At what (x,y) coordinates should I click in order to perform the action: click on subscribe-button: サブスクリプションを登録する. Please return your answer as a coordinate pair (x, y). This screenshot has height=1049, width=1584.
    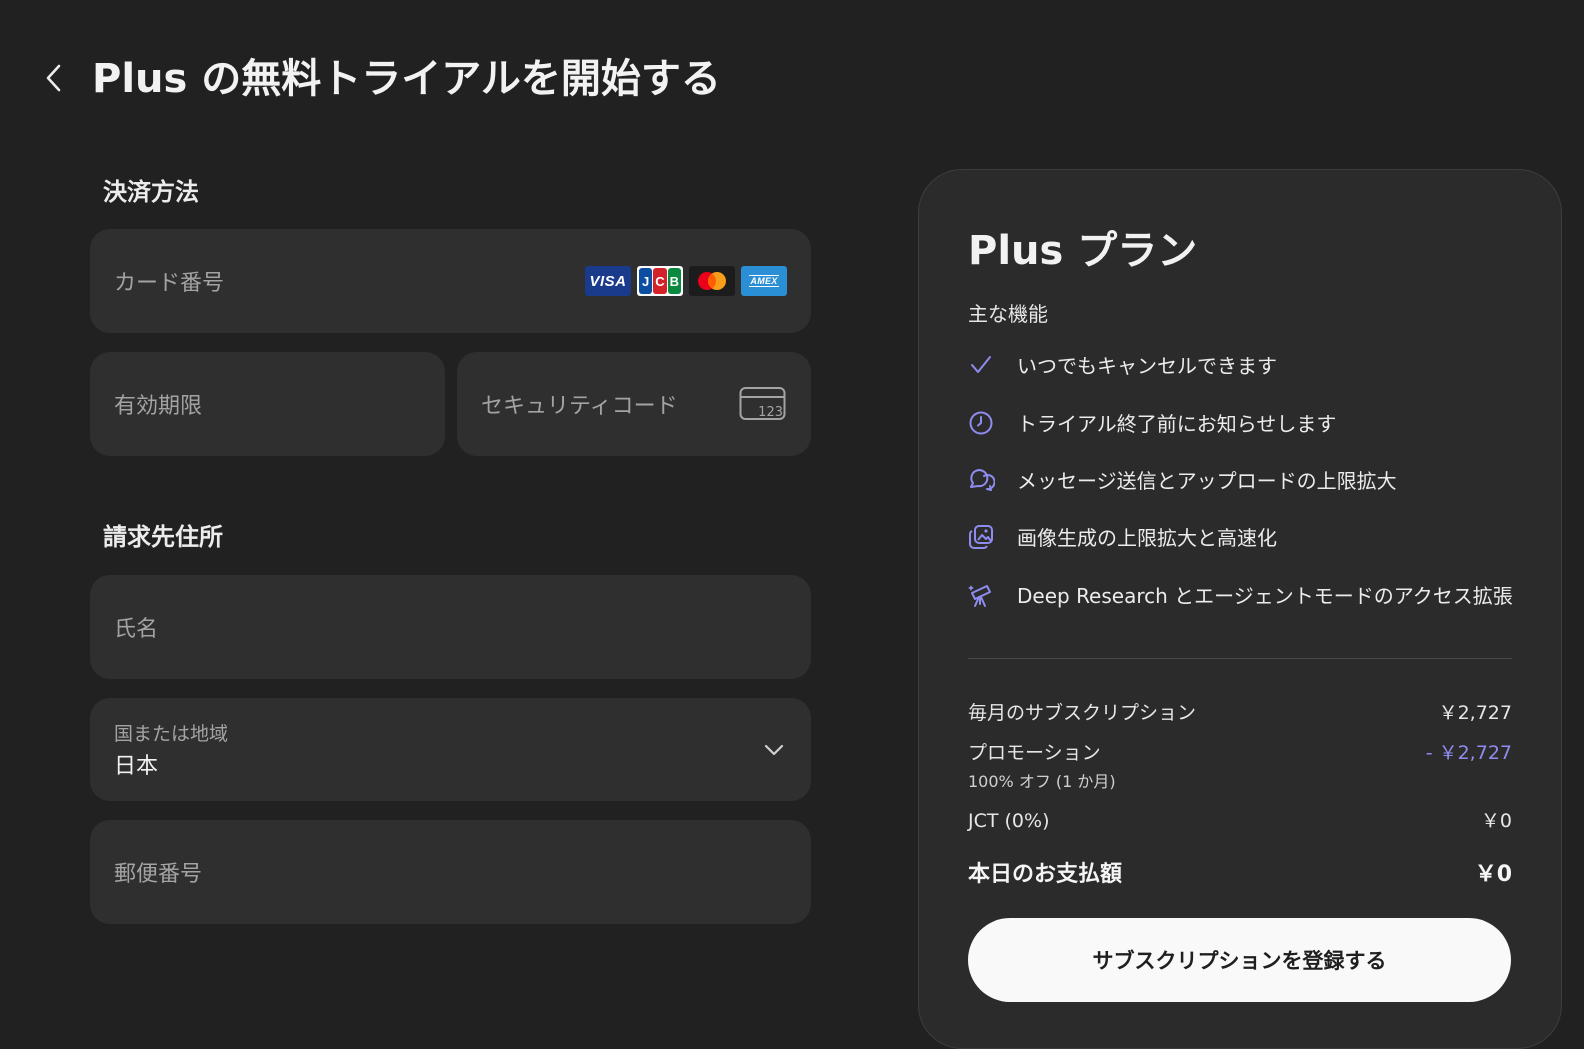
    Looking at the image, I should click on (1239, 960).